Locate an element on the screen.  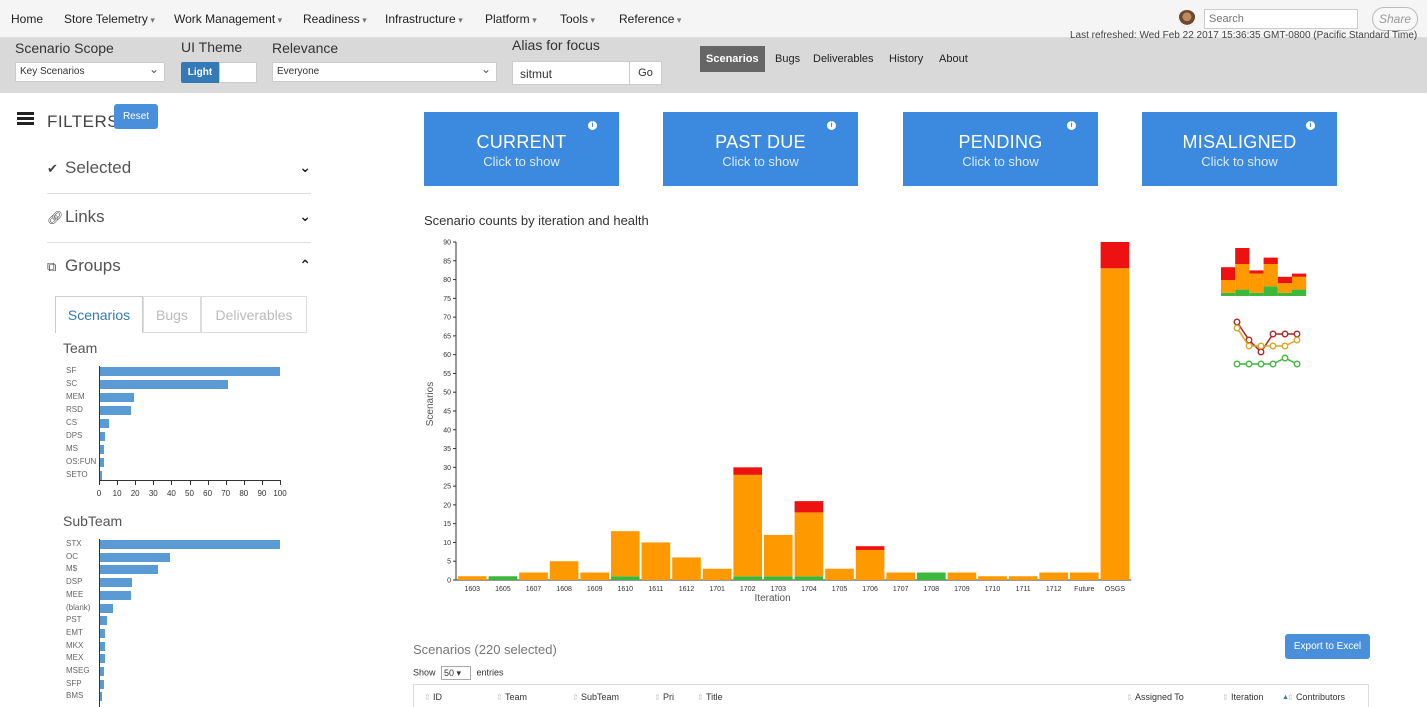
group-tab-scenarios: Scenarios is located at coordinates (99, 314).